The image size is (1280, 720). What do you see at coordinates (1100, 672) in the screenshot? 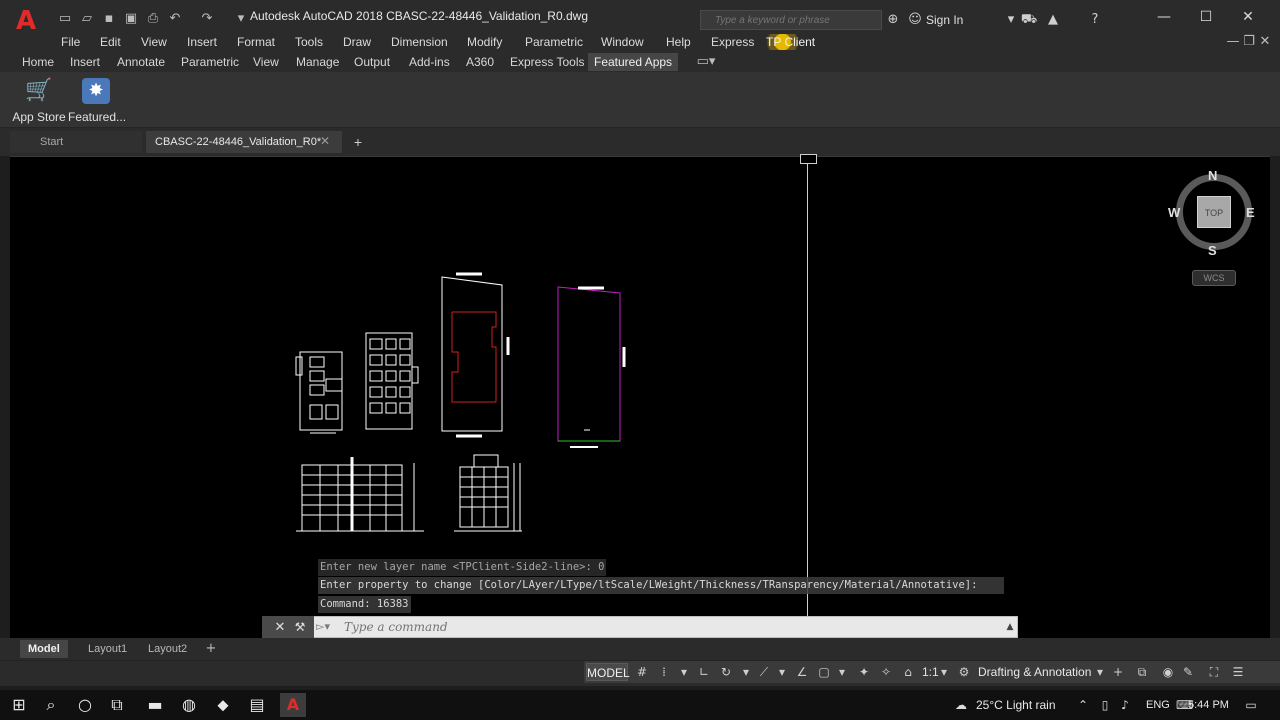
I see `workspace-dropdown-icon: ▾` at bounding box center [1100, 672].